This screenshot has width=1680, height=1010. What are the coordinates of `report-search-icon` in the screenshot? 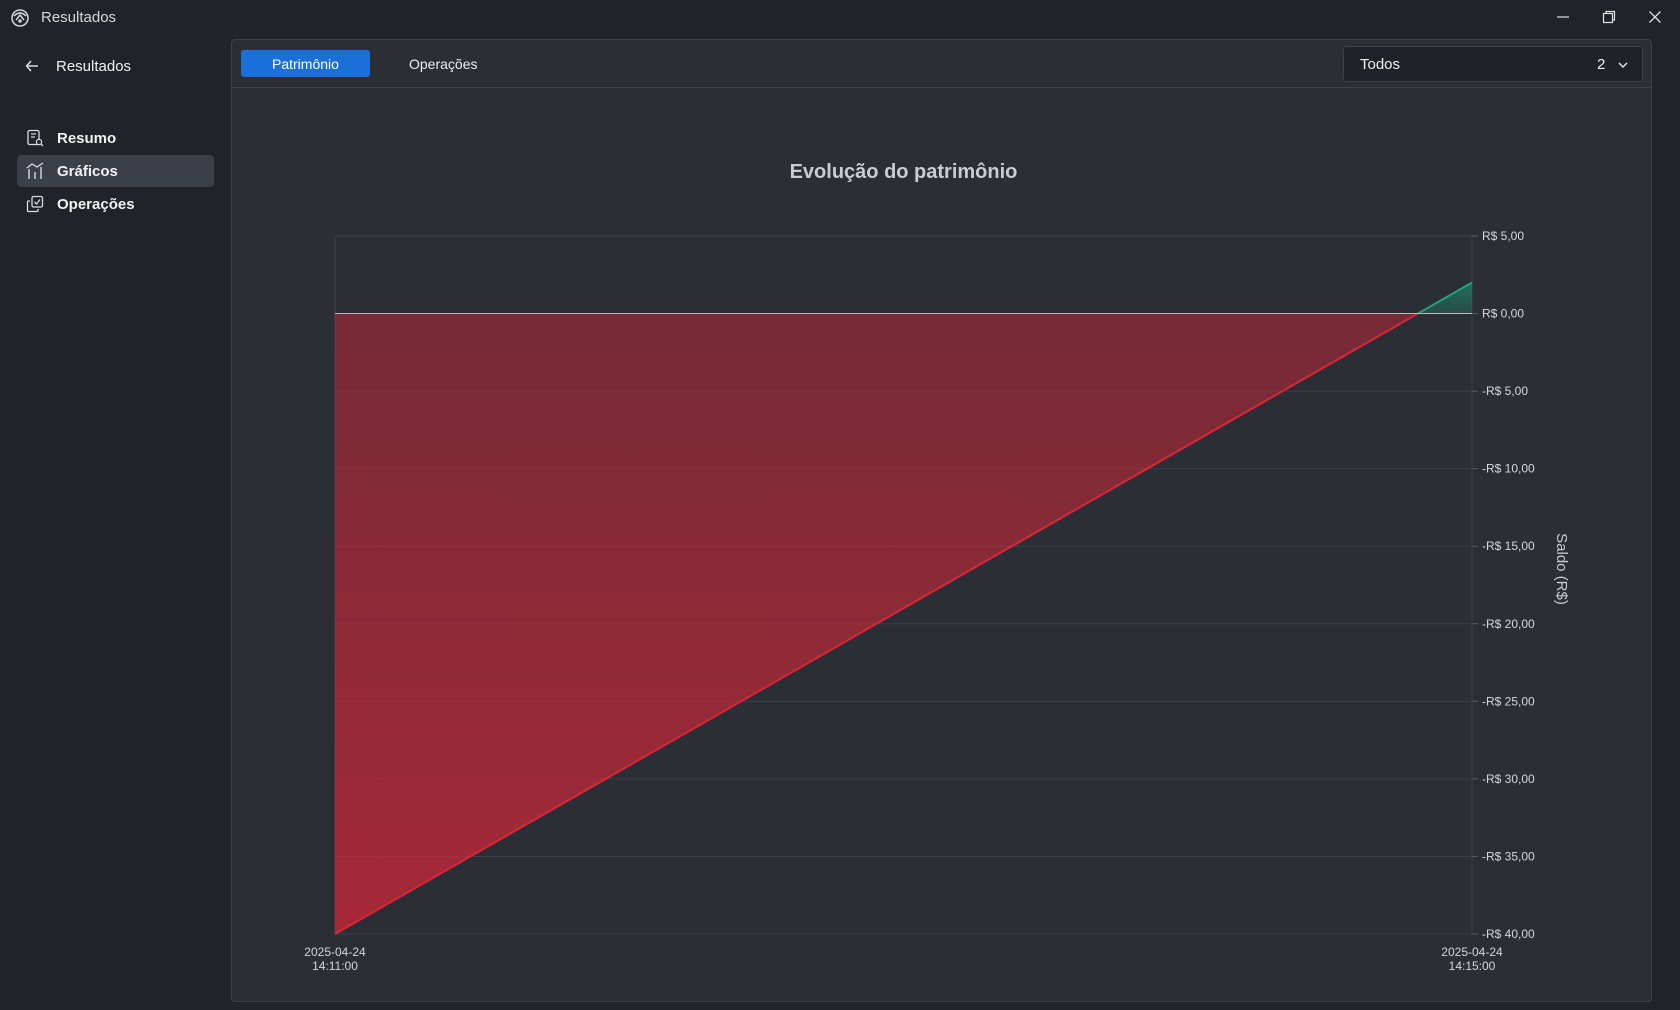 It's located at (35, 138).